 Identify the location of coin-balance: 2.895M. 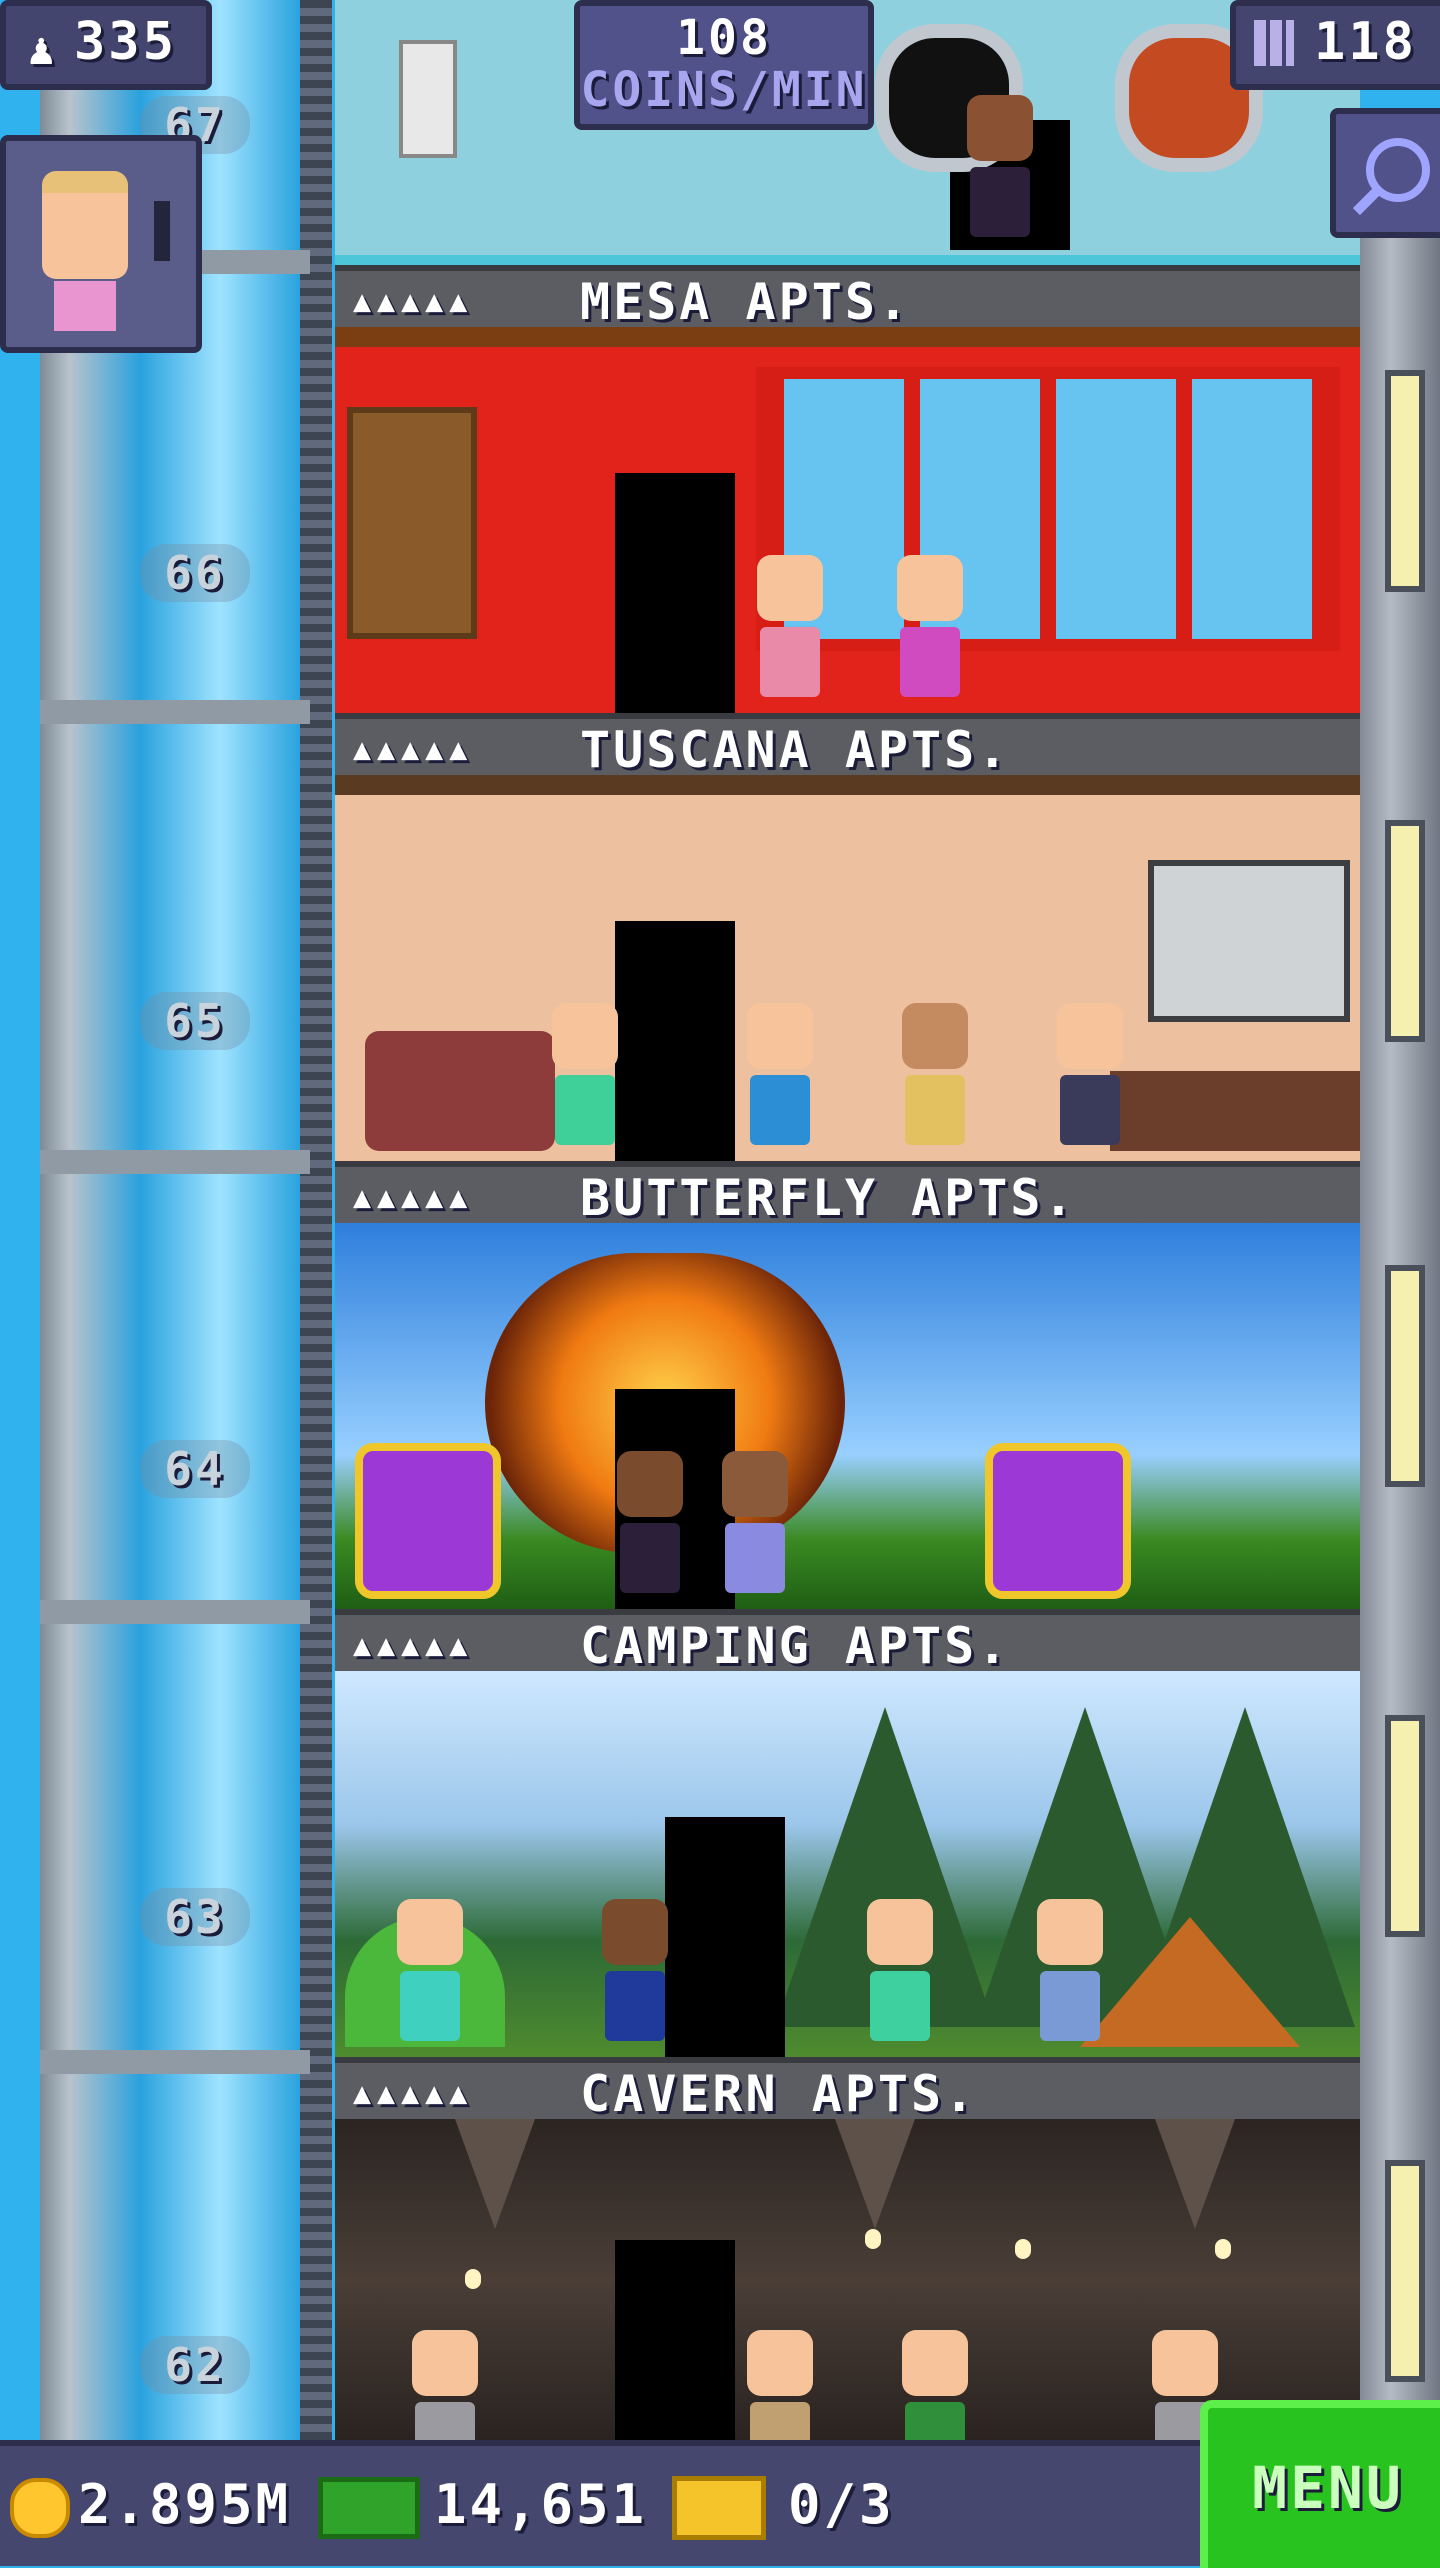
(150, 2505).